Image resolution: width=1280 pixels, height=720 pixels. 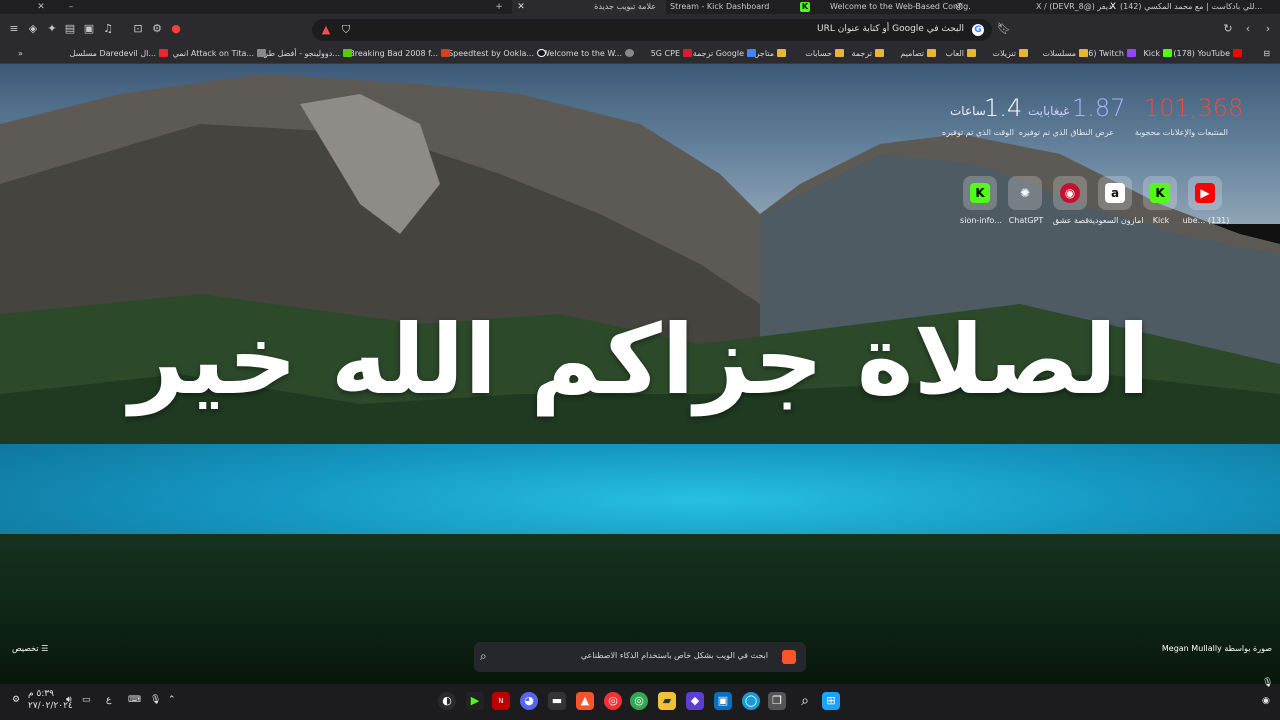 I want to click on tabs-icon: ▤, so click(x=70, y=29).